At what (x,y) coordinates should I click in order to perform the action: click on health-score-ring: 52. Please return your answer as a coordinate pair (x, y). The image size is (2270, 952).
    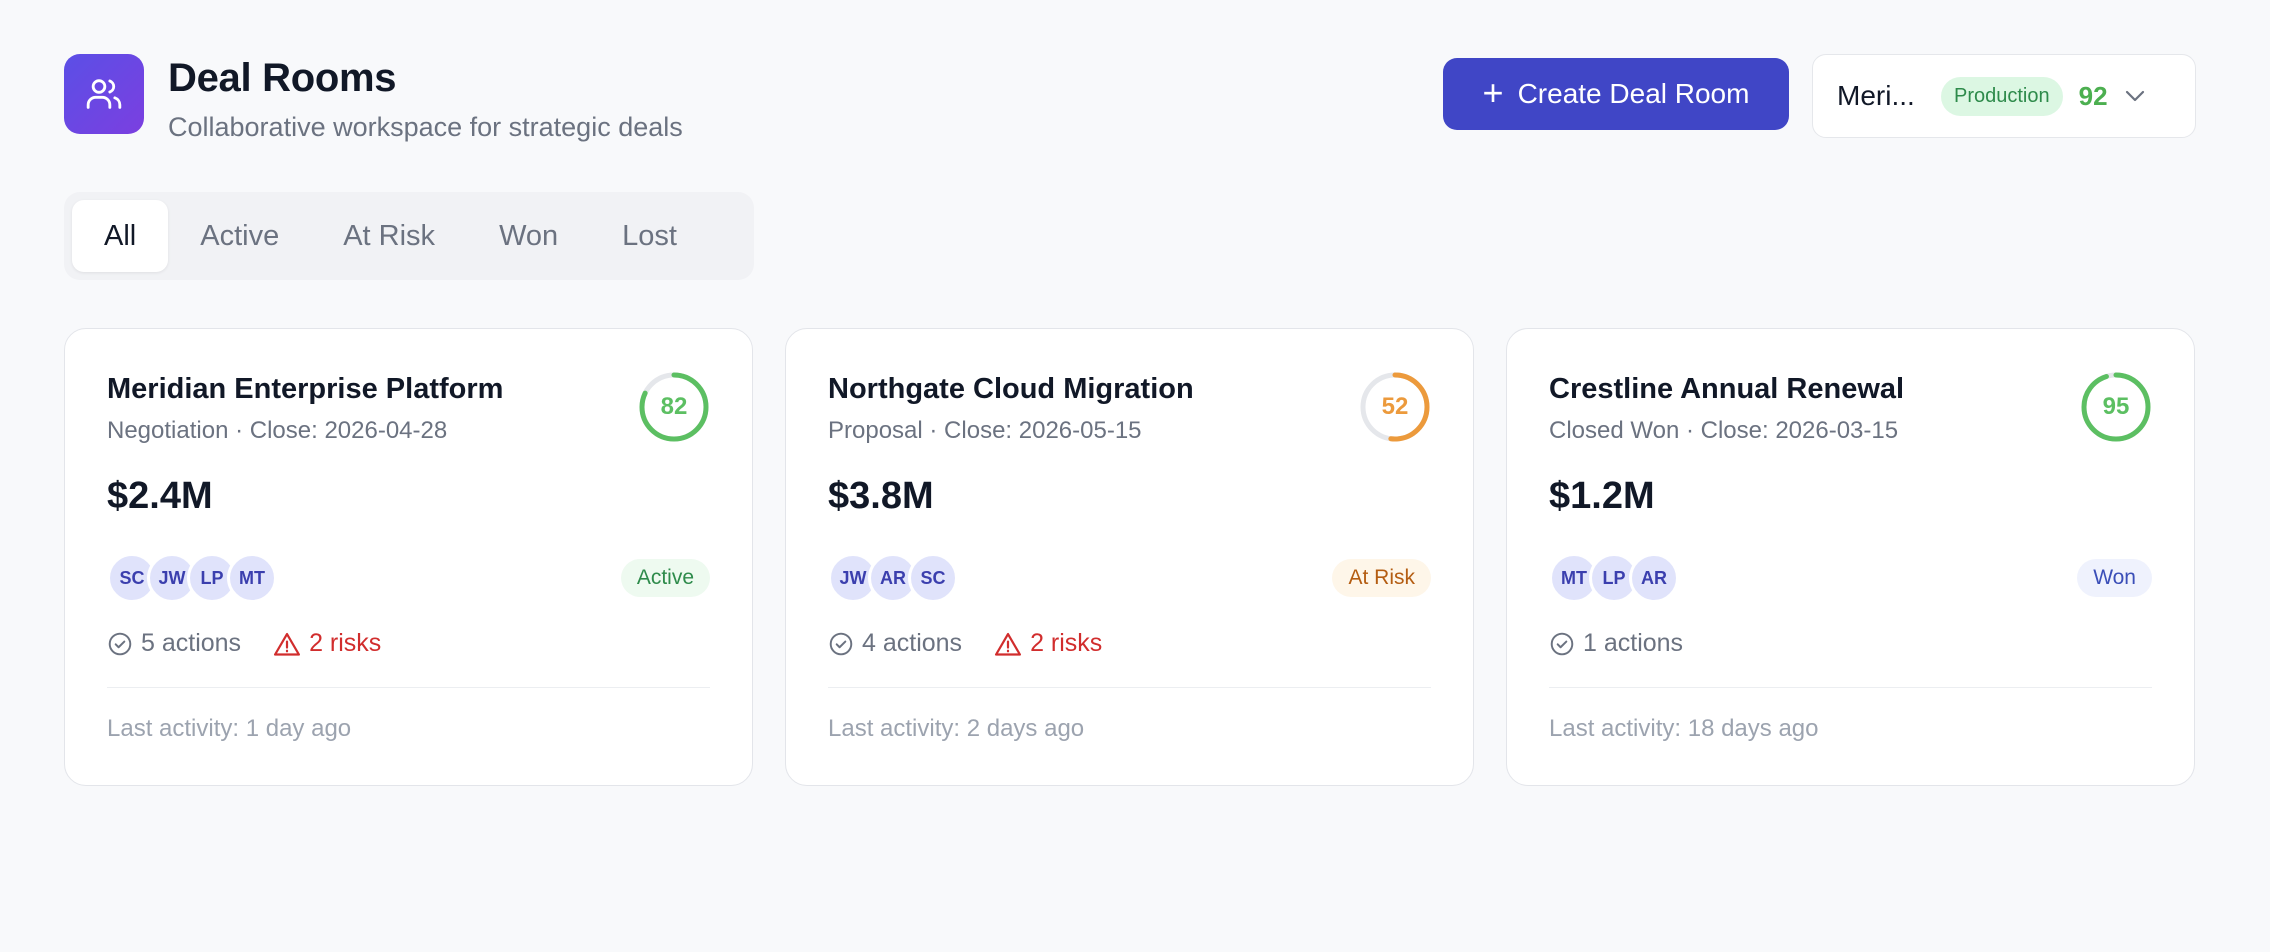
    Looking at the image, I should click on (1395, 407).